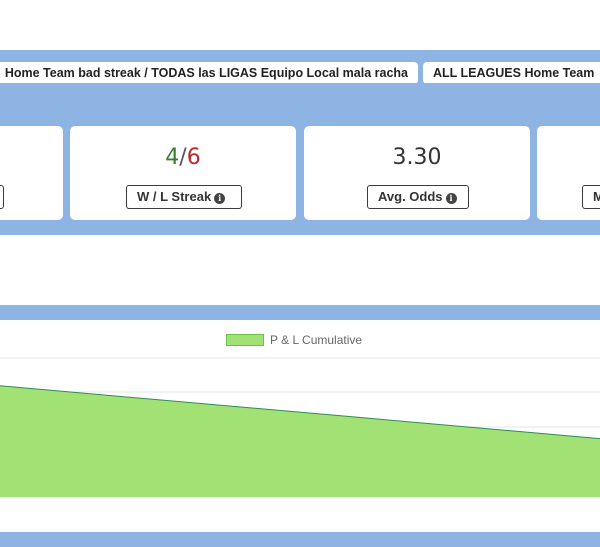  I want to click on wl-streak-label: W / L Streak, so click(174, 196).